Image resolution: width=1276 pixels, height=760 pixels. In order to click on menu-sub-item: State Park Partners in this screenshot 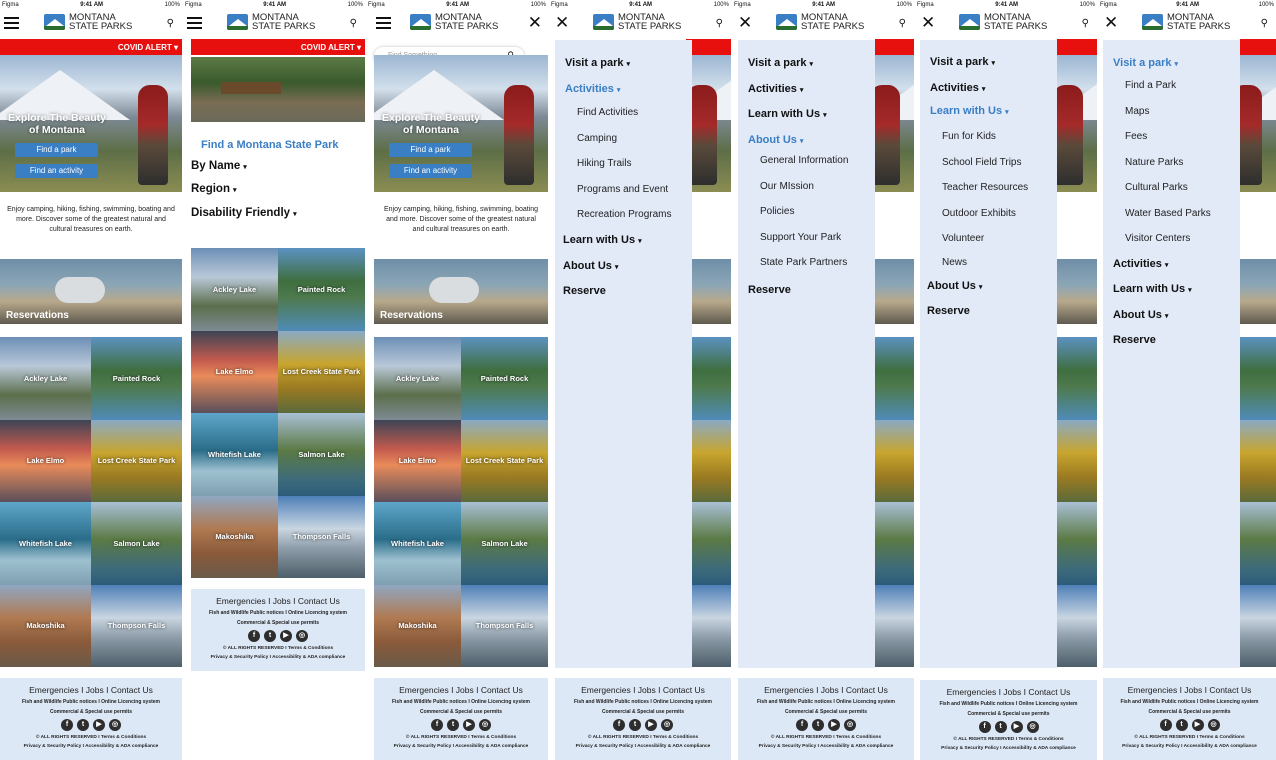, I will do `click(803, 262)`.